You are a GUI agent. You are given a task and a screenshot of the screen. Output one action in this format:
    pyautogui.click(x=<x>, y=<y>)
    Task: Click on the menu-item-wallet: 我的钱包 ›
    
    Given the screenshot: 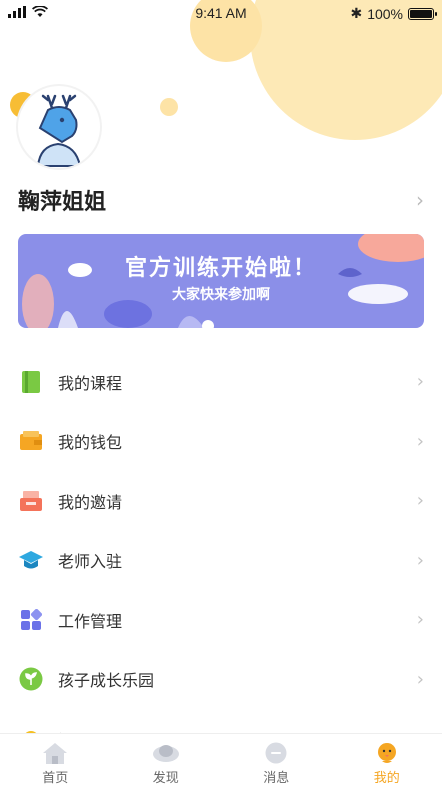 What is the action you would take?
    pyautogui.click(x=221, y=442)
    